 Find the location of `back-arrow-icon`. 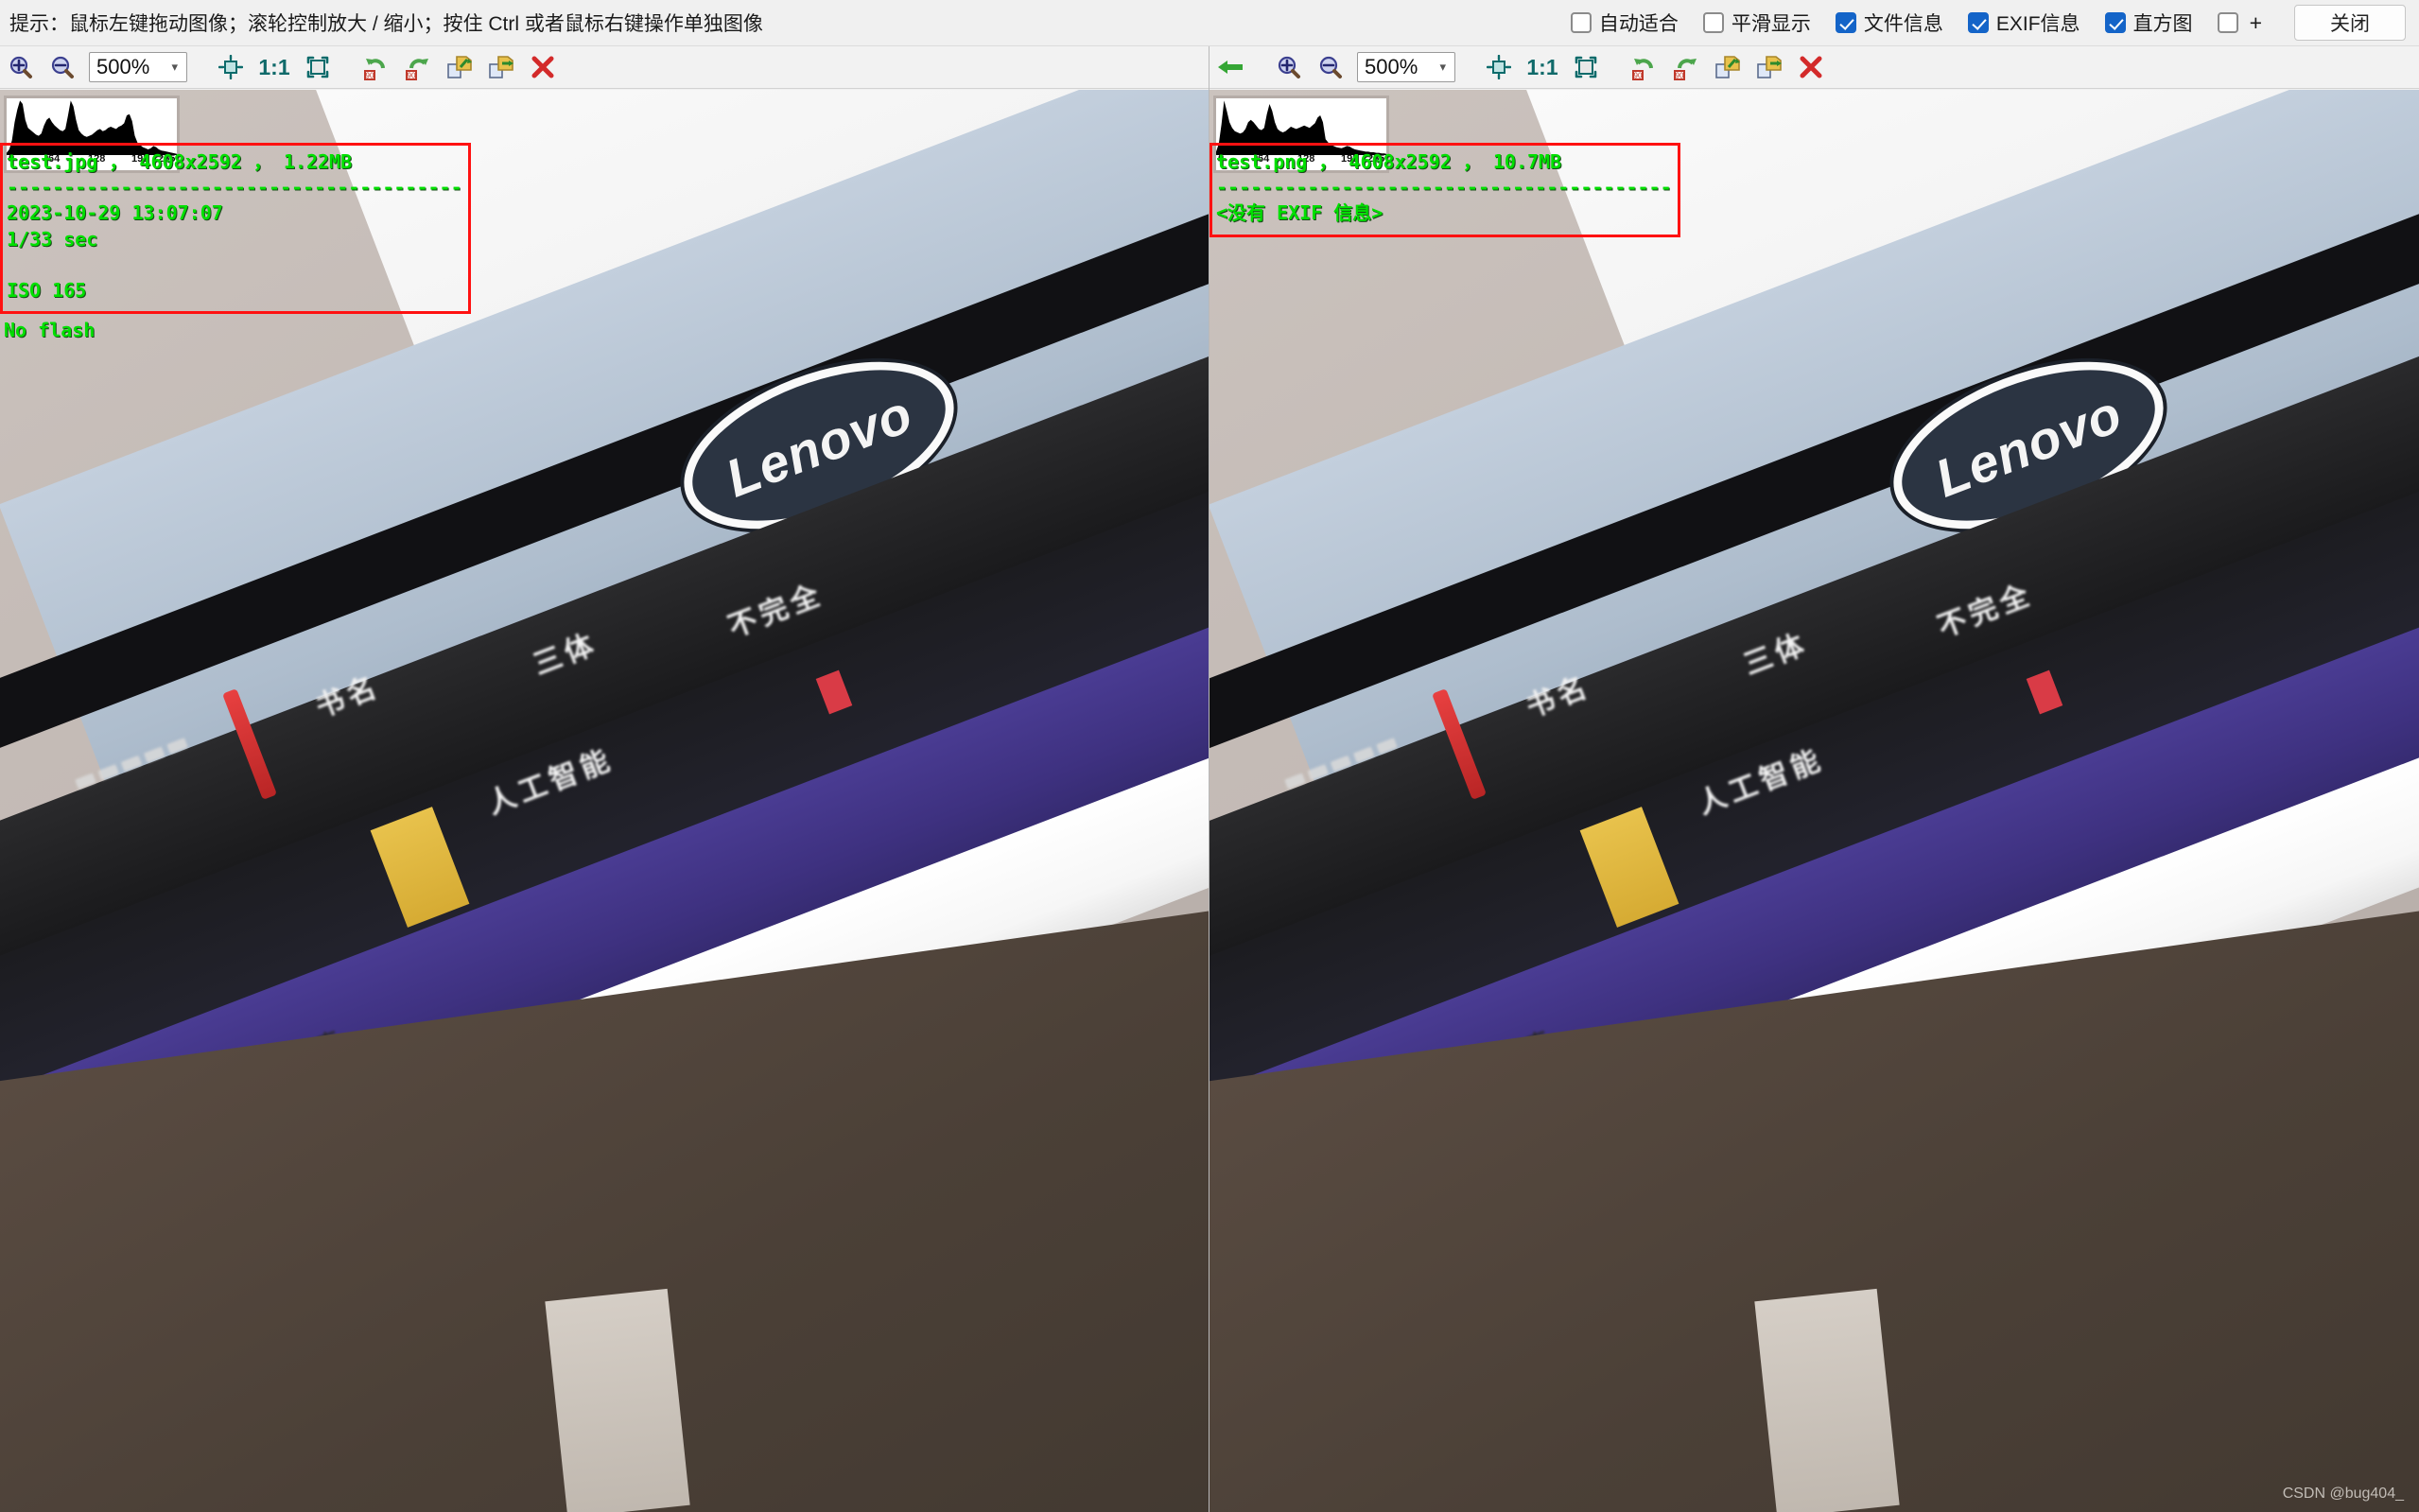

back-arrow-icon is located at coordinates (1230, 67).